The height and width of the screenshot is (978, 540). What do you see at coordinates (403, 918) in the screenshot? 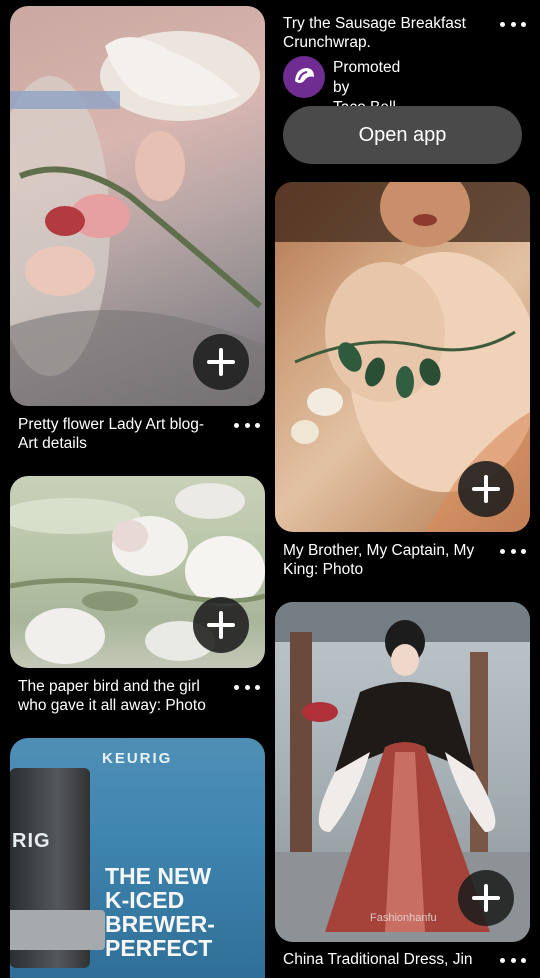
I see `watermark: Fashionhanfu` at bounding box center [403, 918].